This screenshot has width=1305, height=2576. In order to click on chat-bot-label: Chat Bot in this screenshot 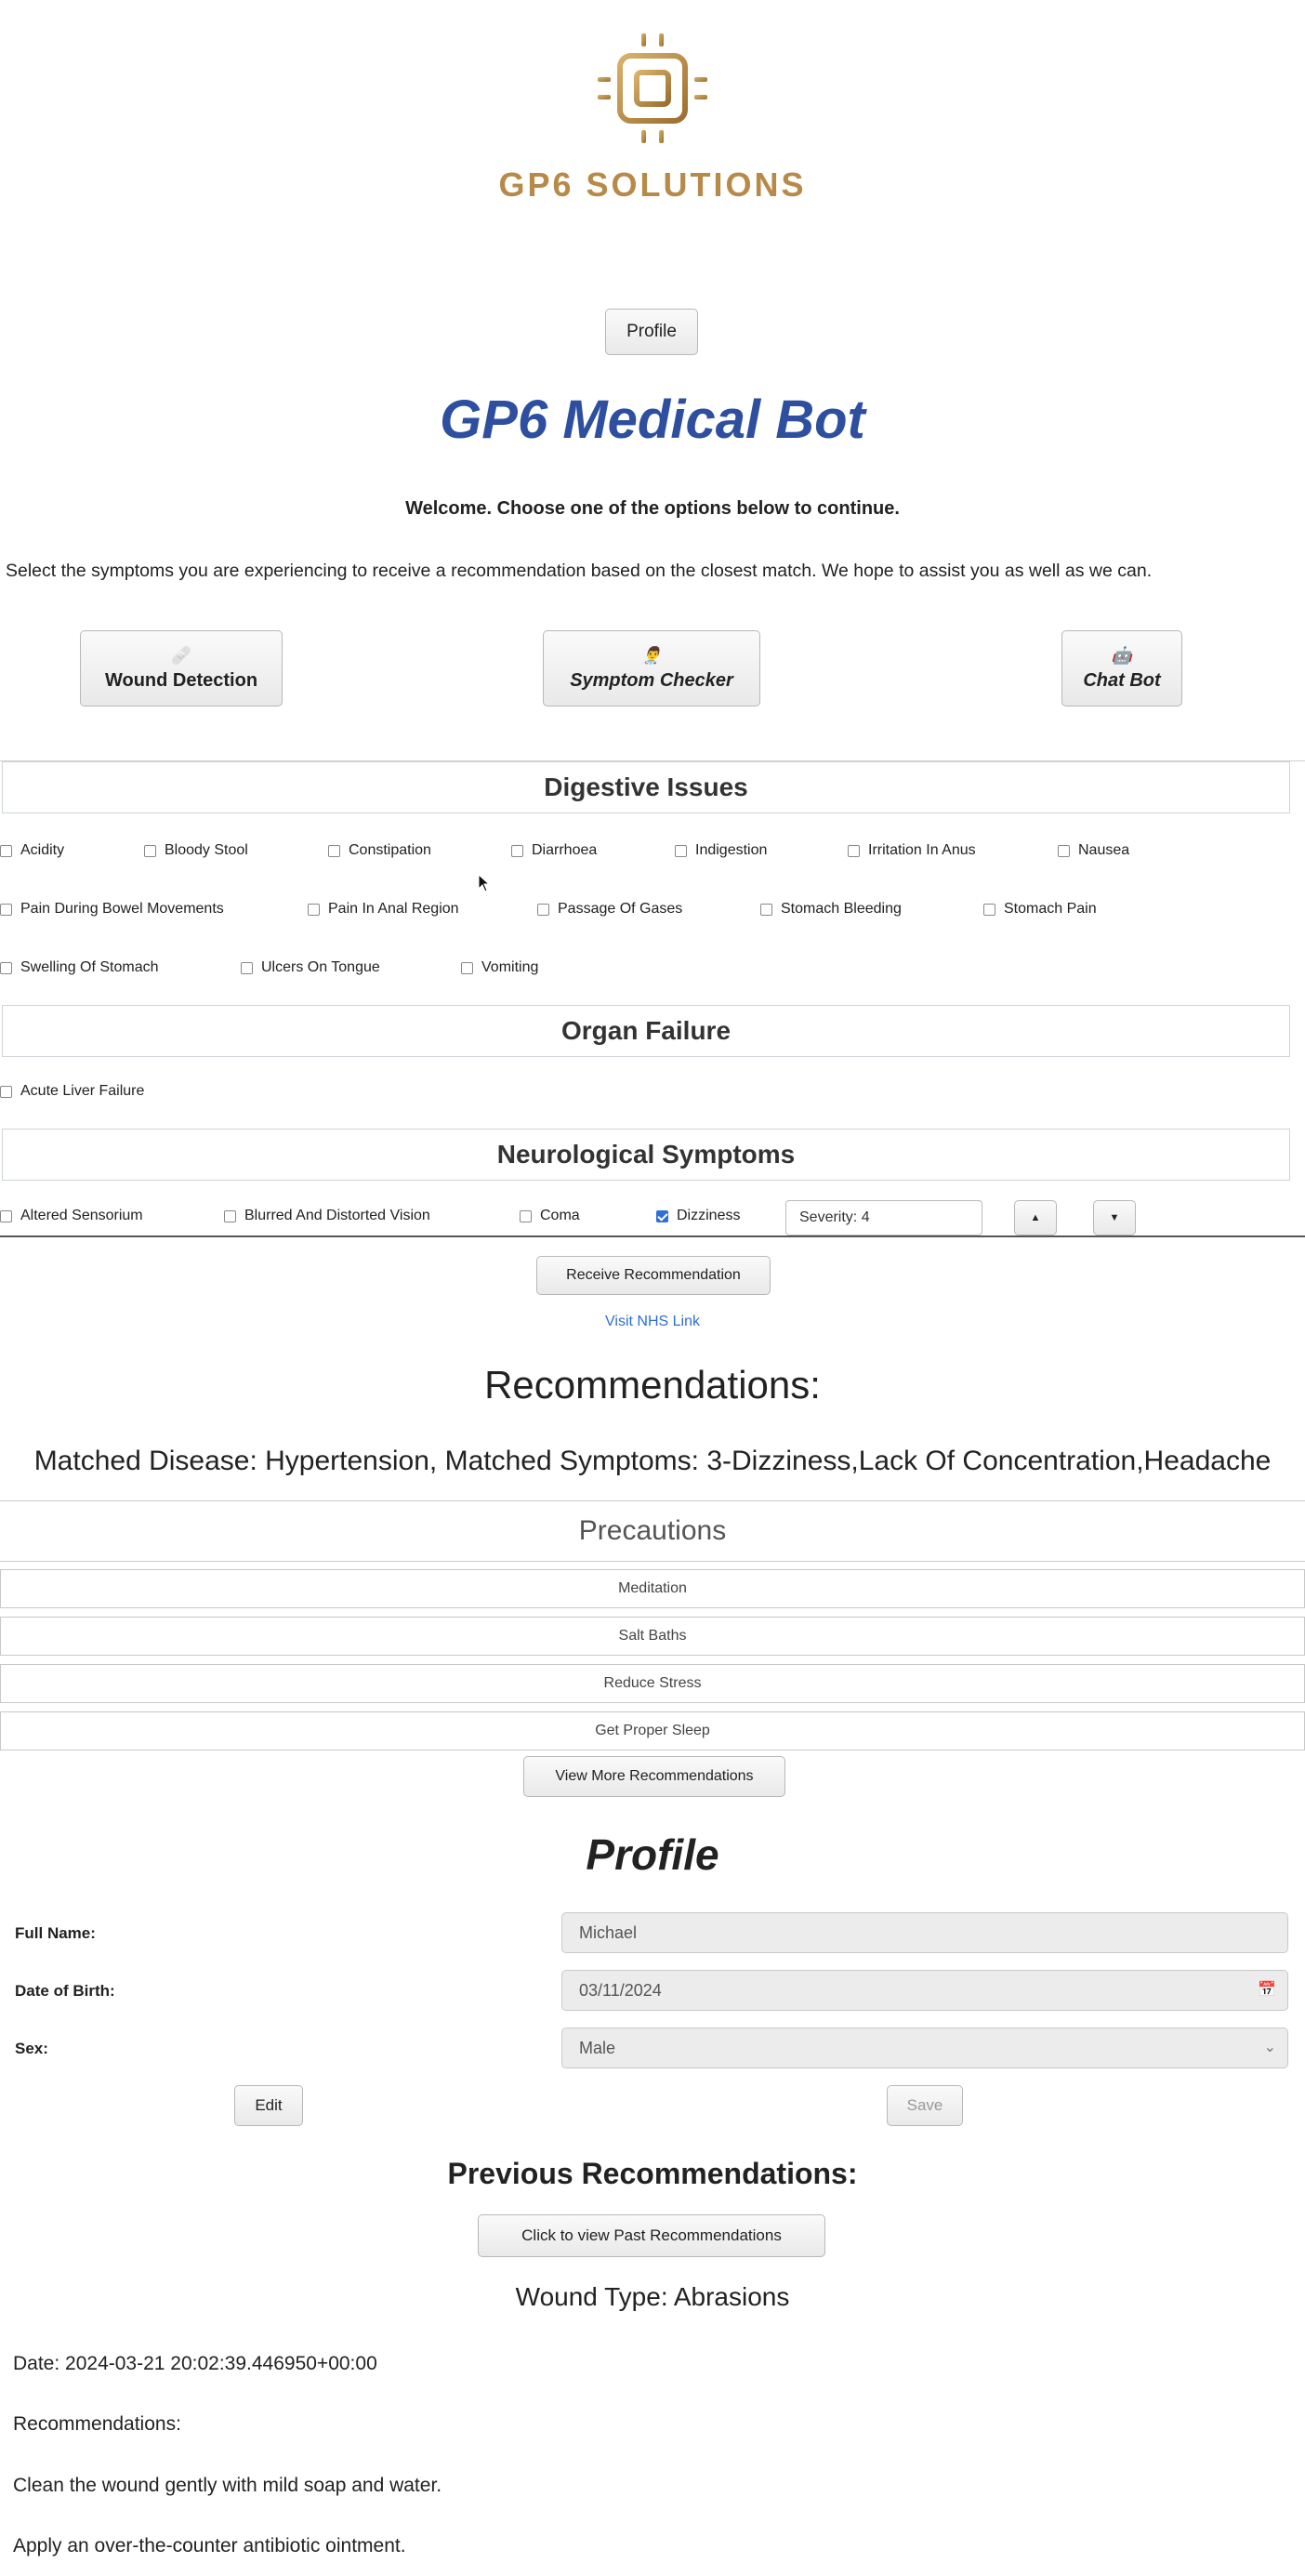, I will do `click(1122, 680)`.